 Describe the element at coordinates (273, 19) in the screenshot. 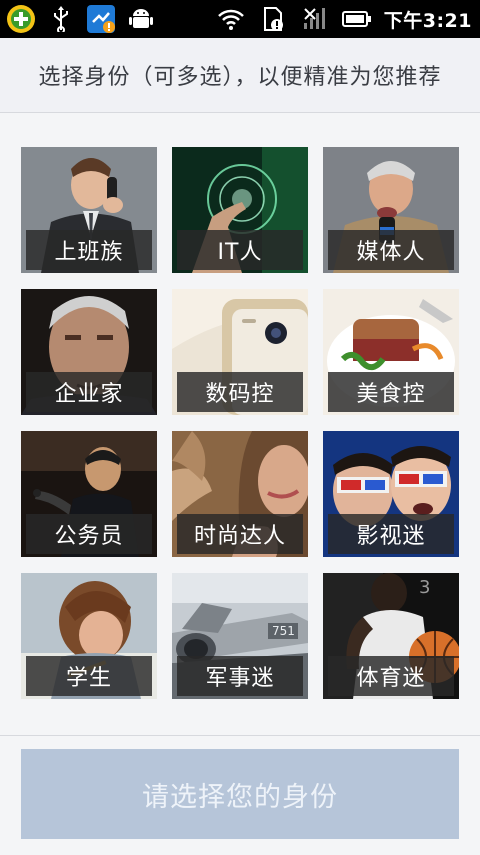

I see `sim-alert-icon` at that location.